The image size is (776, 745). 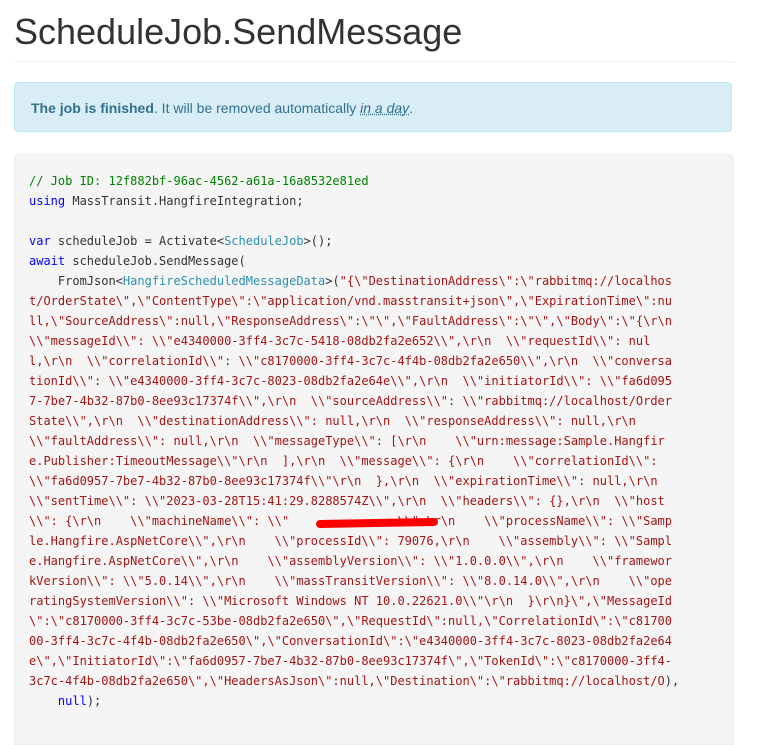 What do you see at coordinates (184, 201) in the screenshot?
I see `using-namespace: MassTransit.HangfireIntegration;` at bounding box center [184, 201].